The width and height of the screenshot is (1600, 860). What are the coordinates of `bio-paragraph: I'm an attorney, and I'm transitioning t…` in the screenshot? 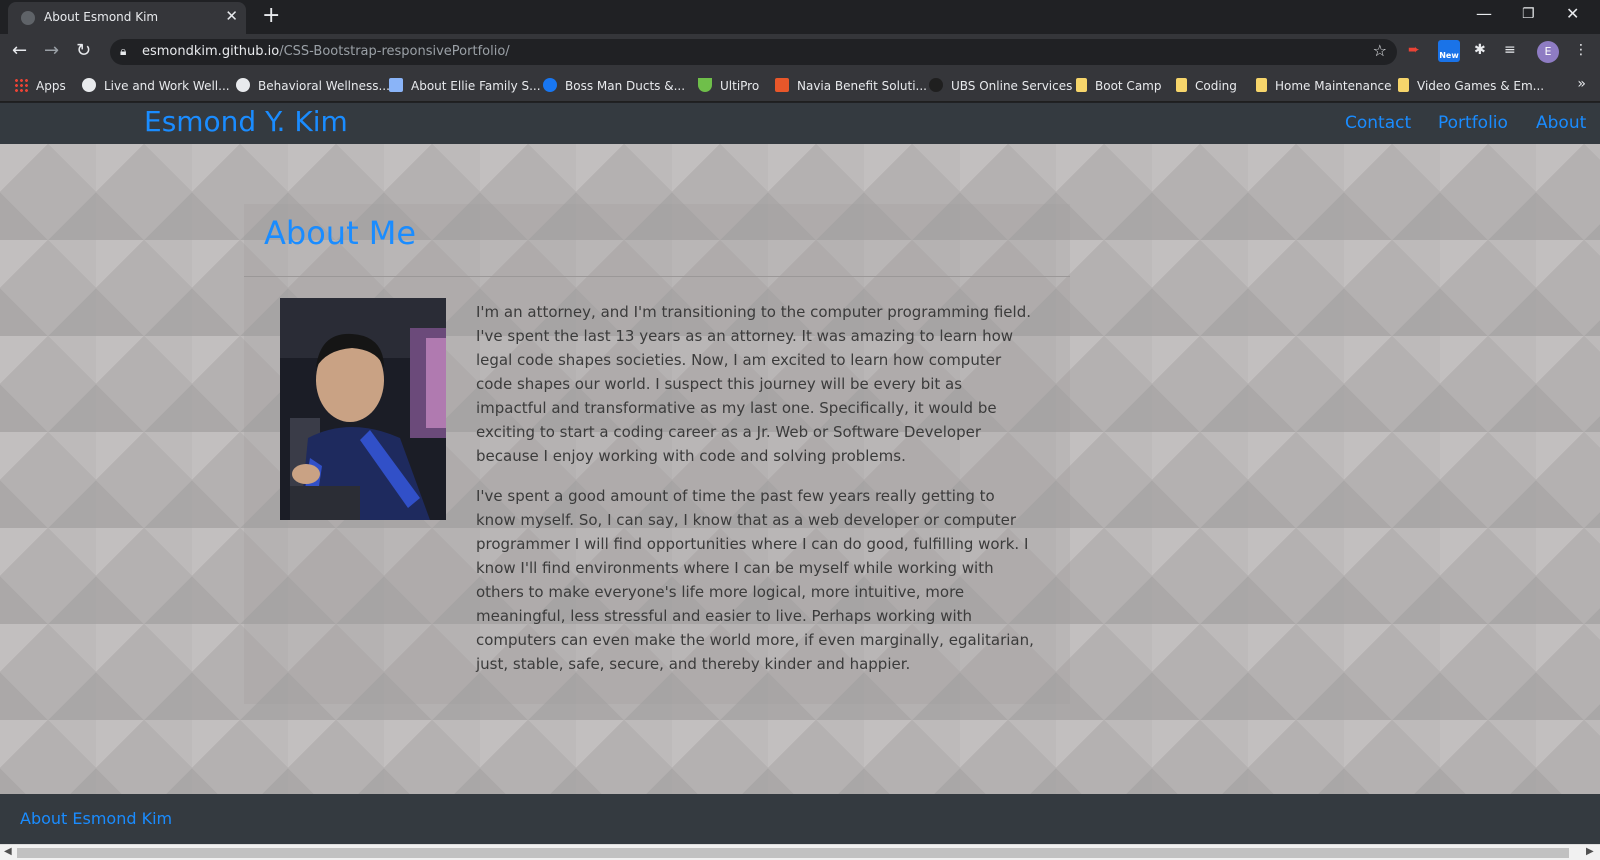 It's located at (753, 384).